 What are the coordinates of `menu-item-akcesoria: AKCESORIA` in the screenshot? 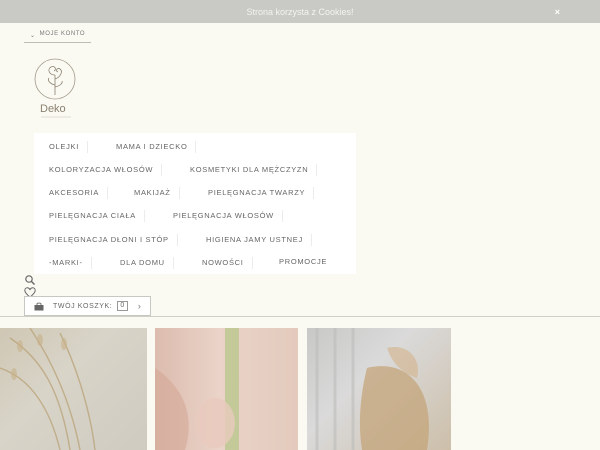 It's located at (79, 193).